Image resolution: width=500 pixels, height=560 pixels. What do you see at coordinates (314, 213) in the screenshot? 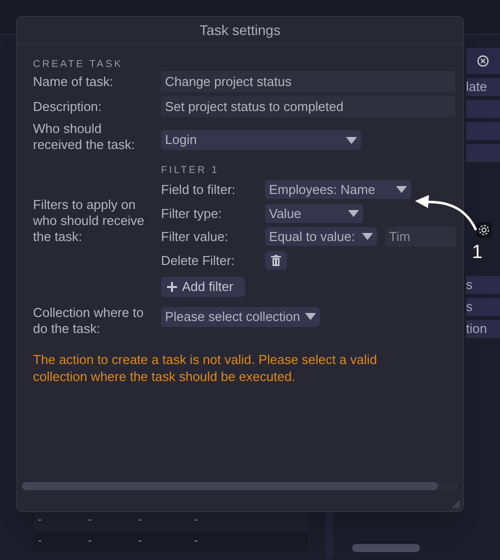
I see `dropdown: Value` at bounding box center [314, 213].